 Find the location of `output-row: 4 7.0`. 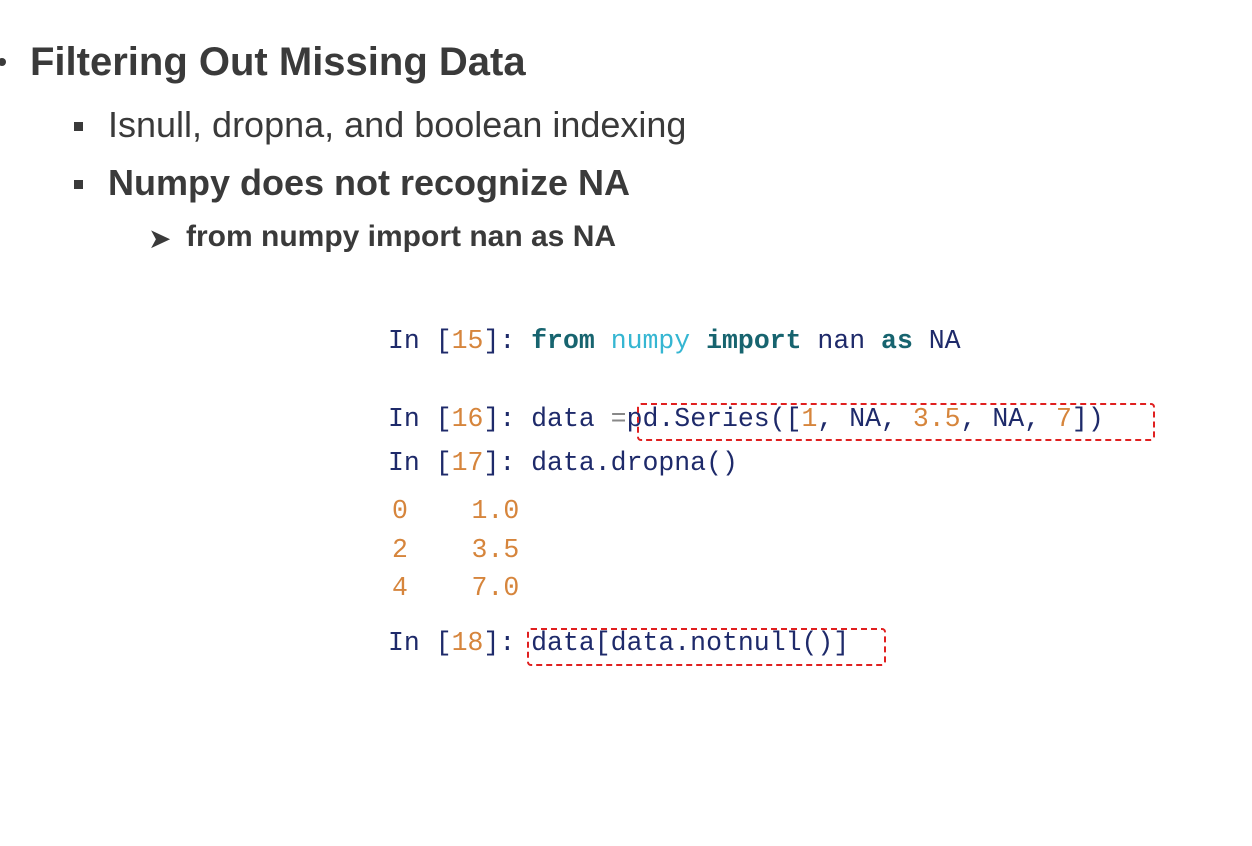

output-row: 4 7.0 is located at coordinates (456, 588).